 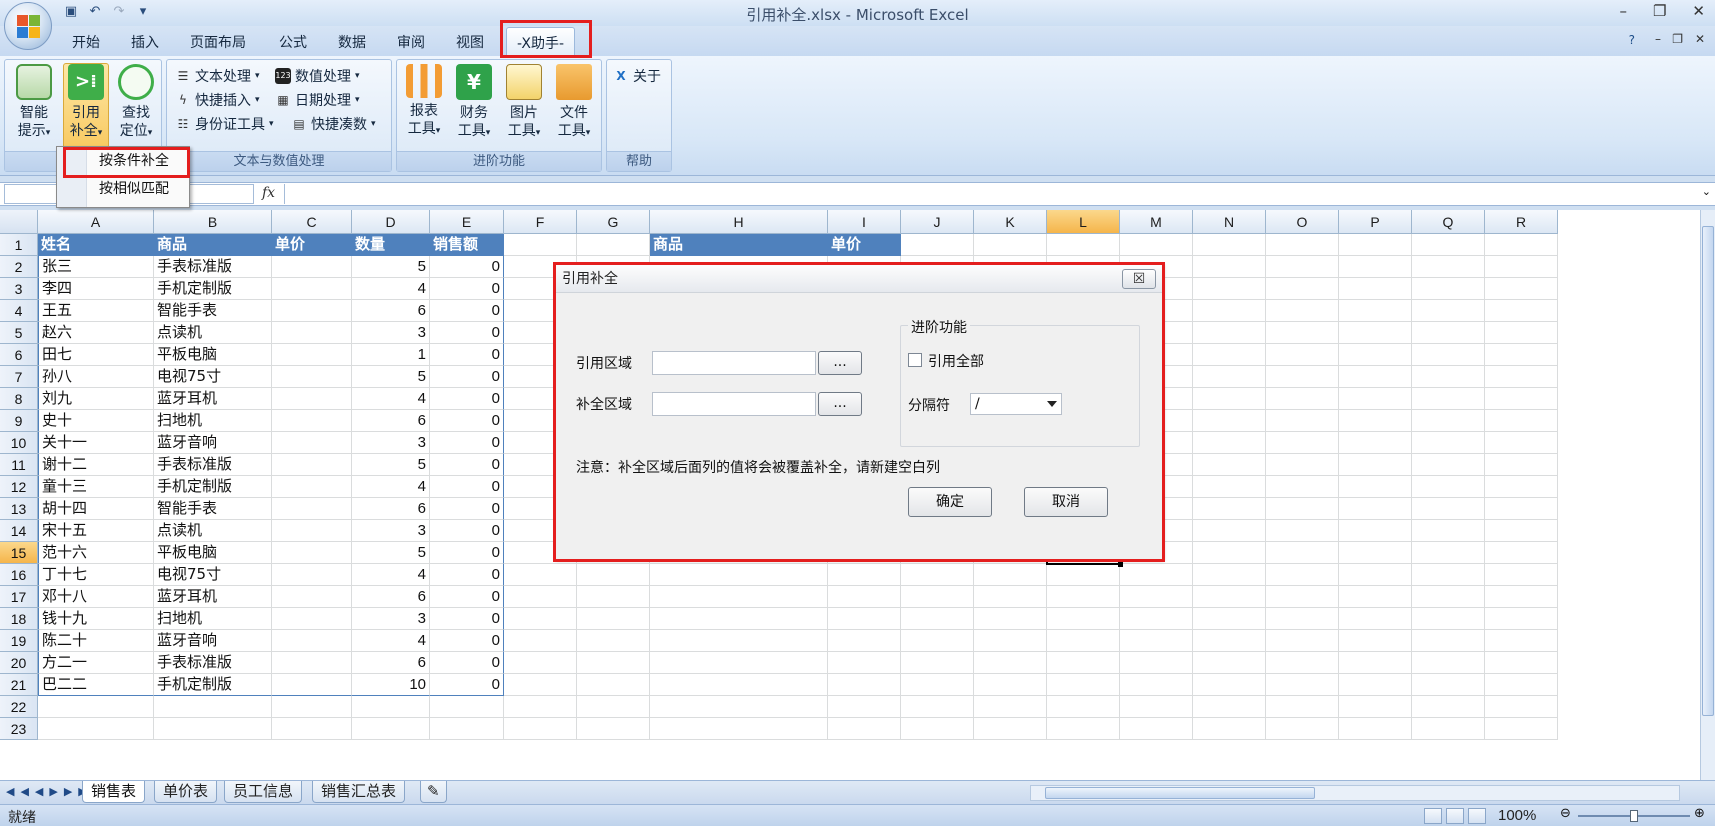 I want to click on cell-n8, so click(x=1229, y=399).